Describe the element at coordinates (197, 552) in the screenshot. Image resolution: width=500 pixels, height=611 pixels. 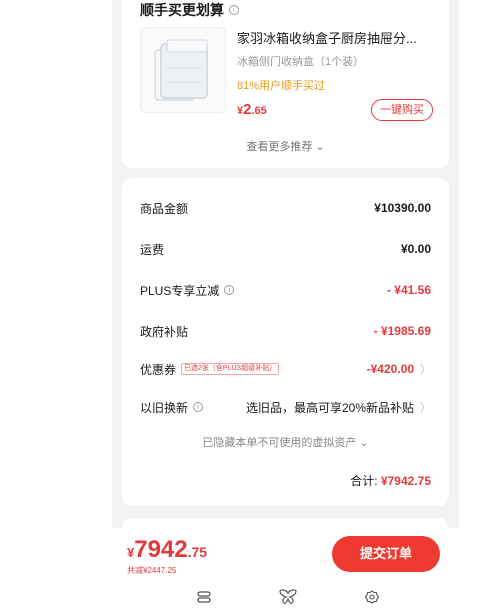
I see `pay-decimal: .75` at that location.